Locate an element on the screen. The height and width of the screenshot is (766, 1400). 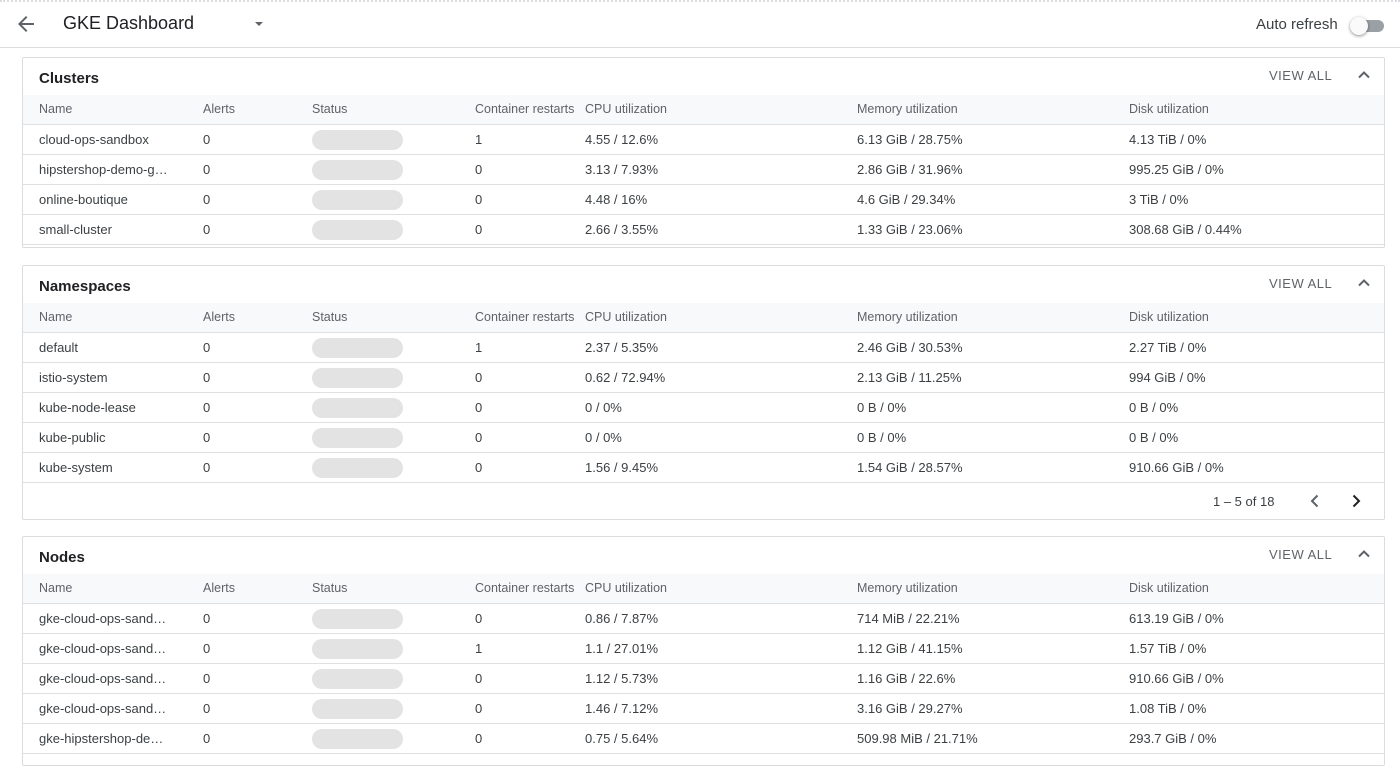
row-memory: 3.16 GiB / 29.27% is located at coordinates (910, 708).